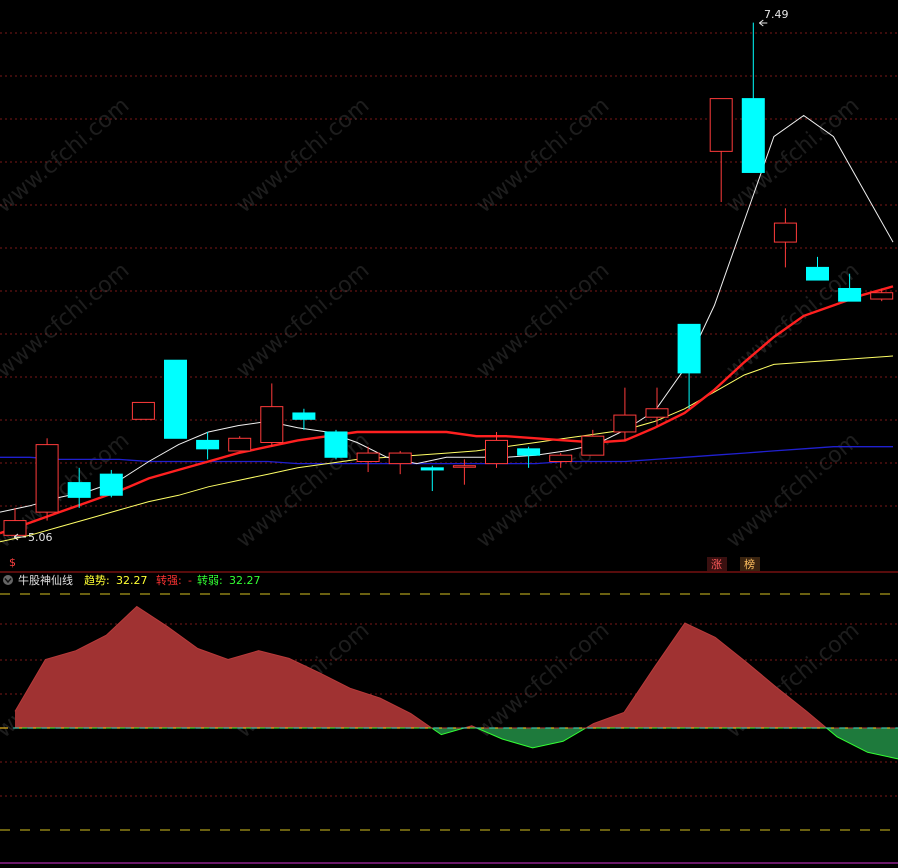  I want to click on watermark-text-1: www.cfchi.com, so click(303, 155).